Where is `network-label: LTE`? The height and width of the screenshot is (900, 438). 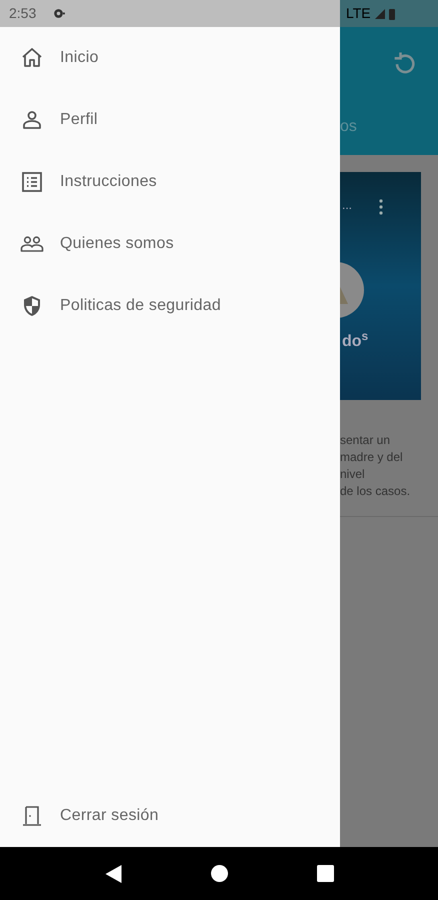 network-label: LTE is located at coordinates (358, 13).